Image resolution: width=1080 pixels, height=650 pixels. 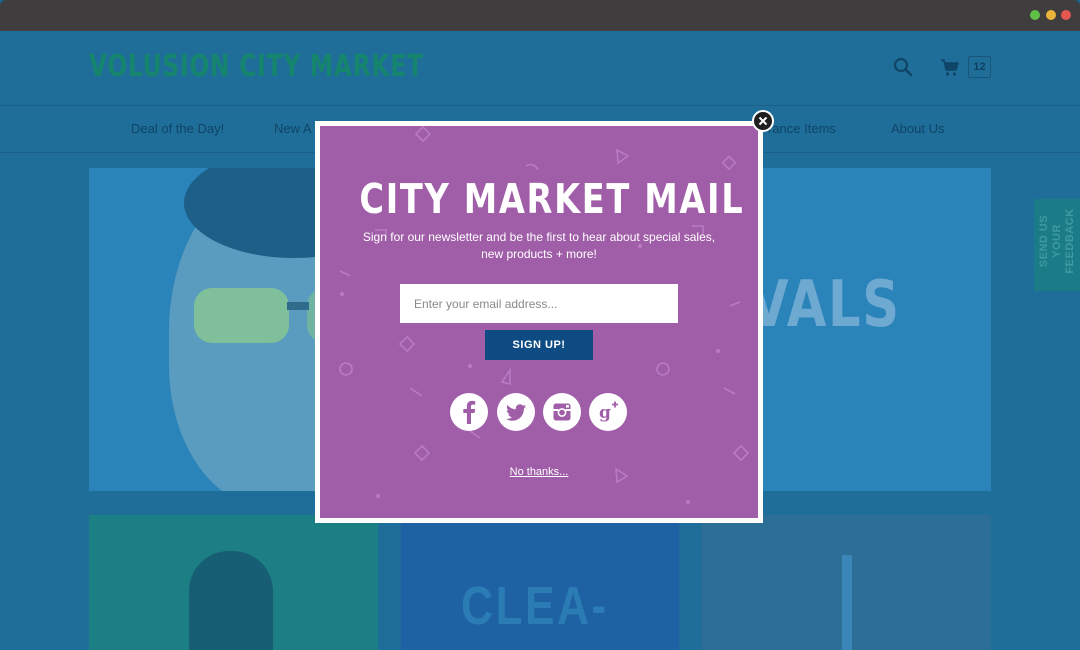 What do you see at coordinates (535, 606) in the screenshot?
I see `clearance-tile-text: CLEA-` at bounding box center [535, 606].